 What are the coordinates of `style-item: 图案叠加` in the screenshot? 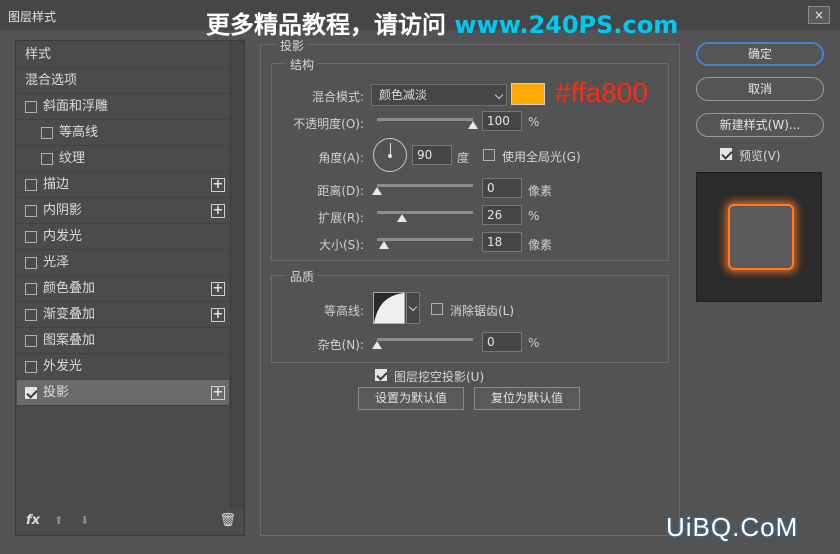 It's located at (123, 341).